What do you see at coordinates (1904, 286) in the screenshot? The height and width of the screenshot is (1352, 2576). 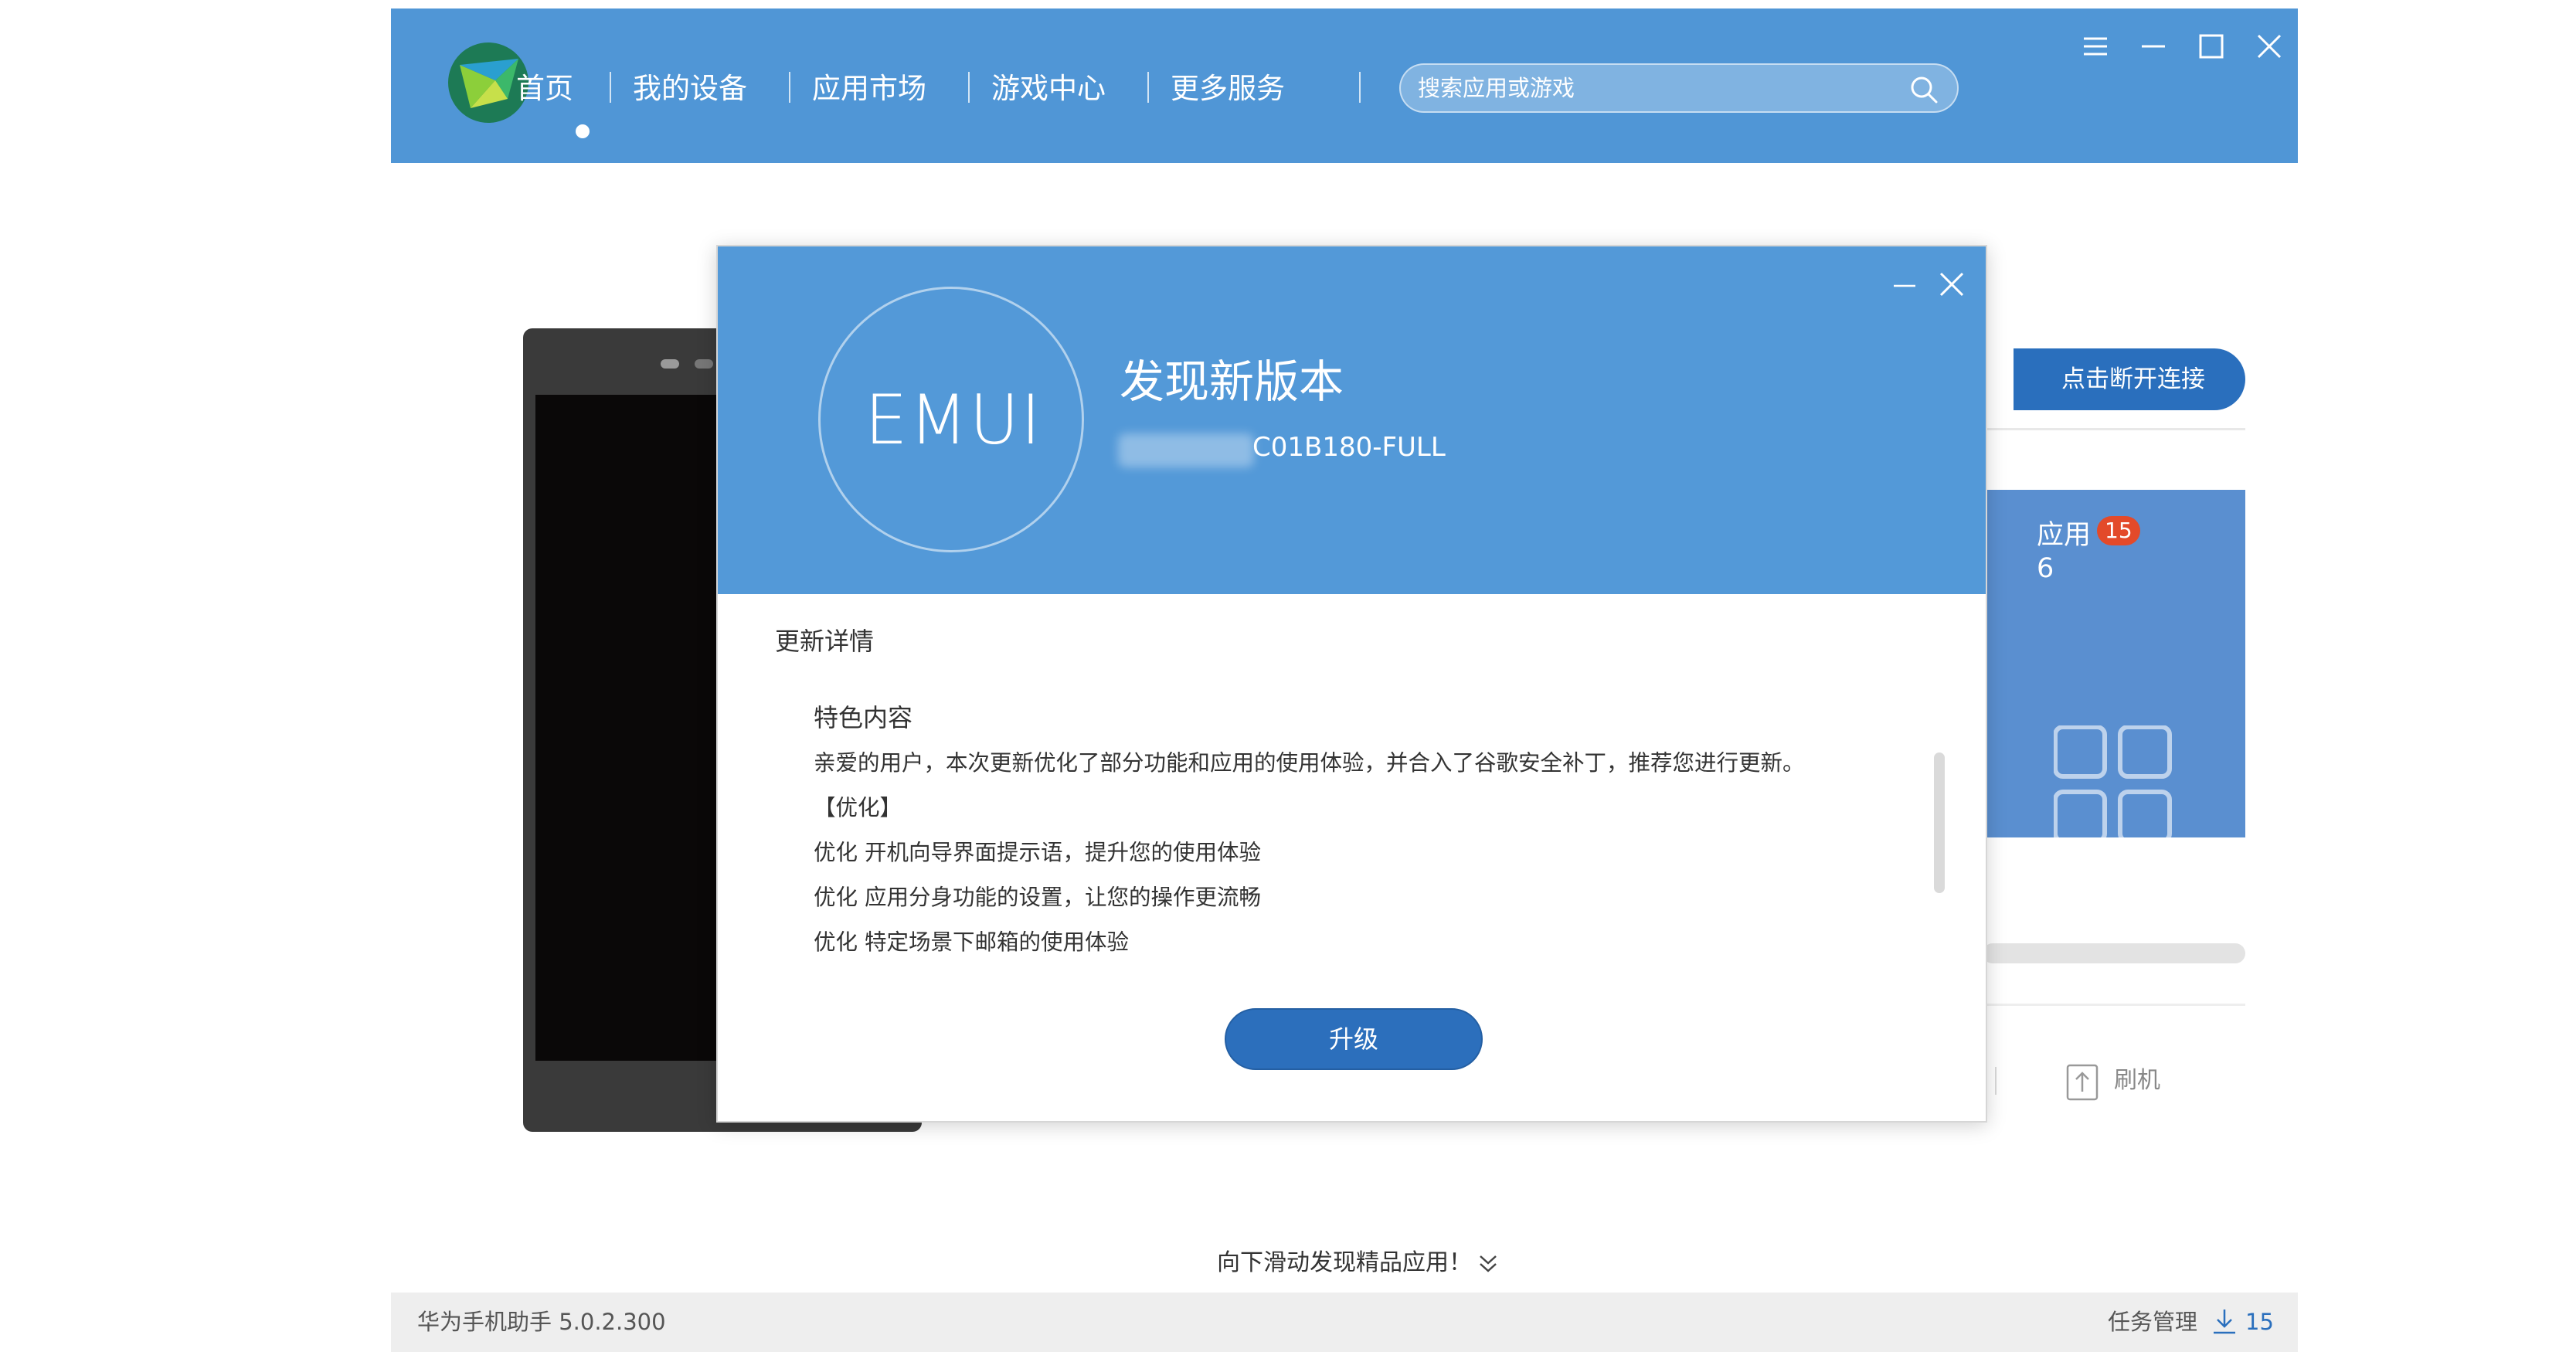 I see `dialog-minimize-icon` at bounding box center [1904, 286].